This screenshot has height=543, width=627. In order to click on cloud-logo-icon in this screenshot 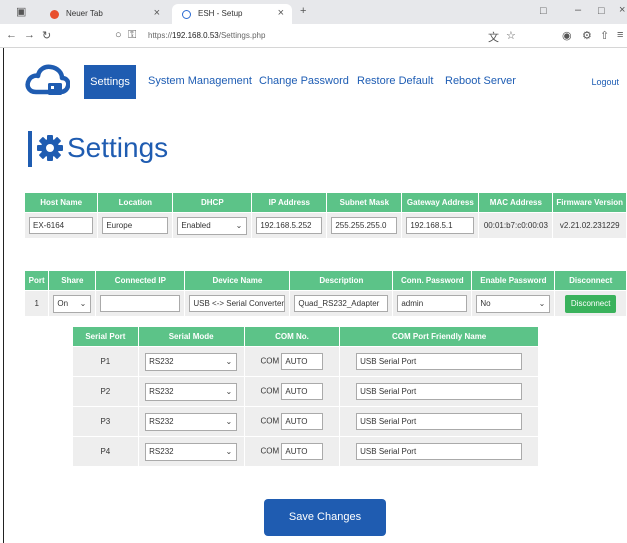, I will do `click(47, 81)`.